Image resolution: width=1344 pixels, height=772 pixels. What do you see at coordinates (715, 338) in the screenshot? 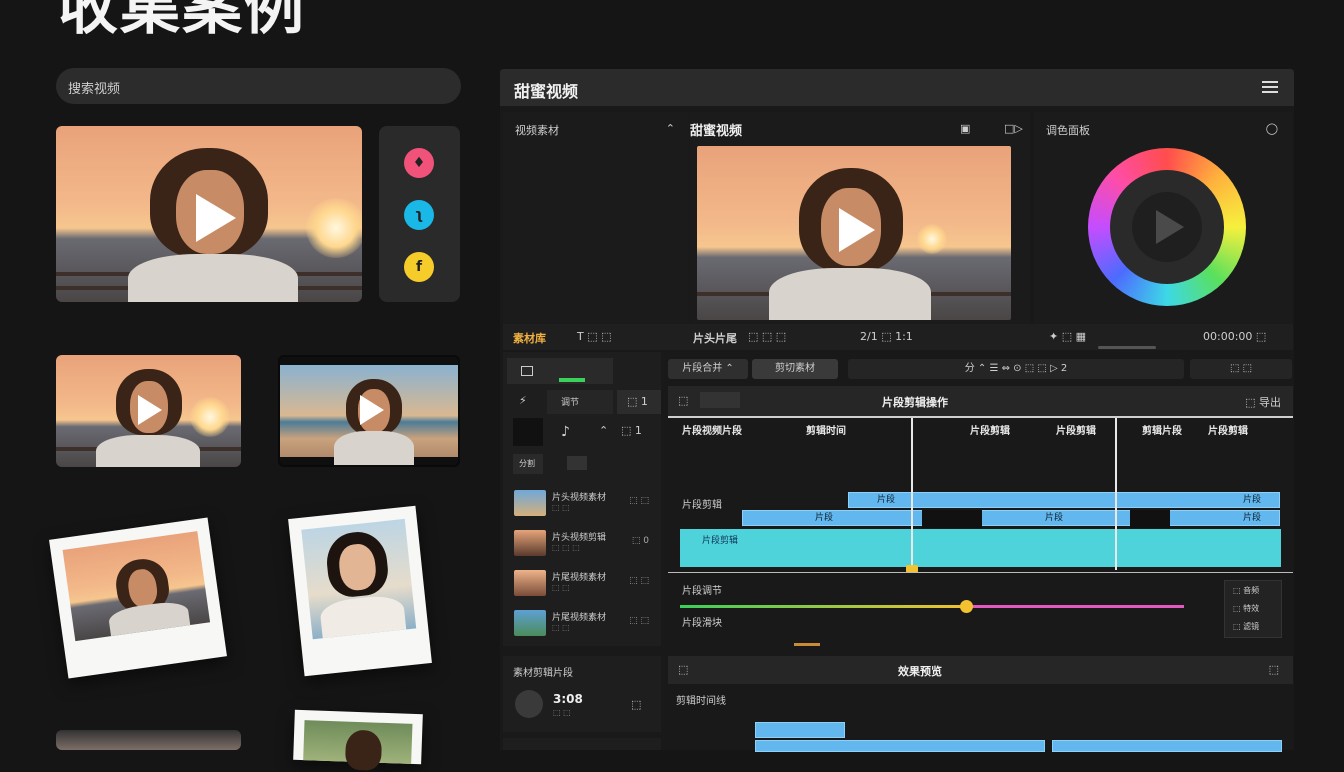
I see `preview-tab: 片头片尾` at bounding box center [715, 338].